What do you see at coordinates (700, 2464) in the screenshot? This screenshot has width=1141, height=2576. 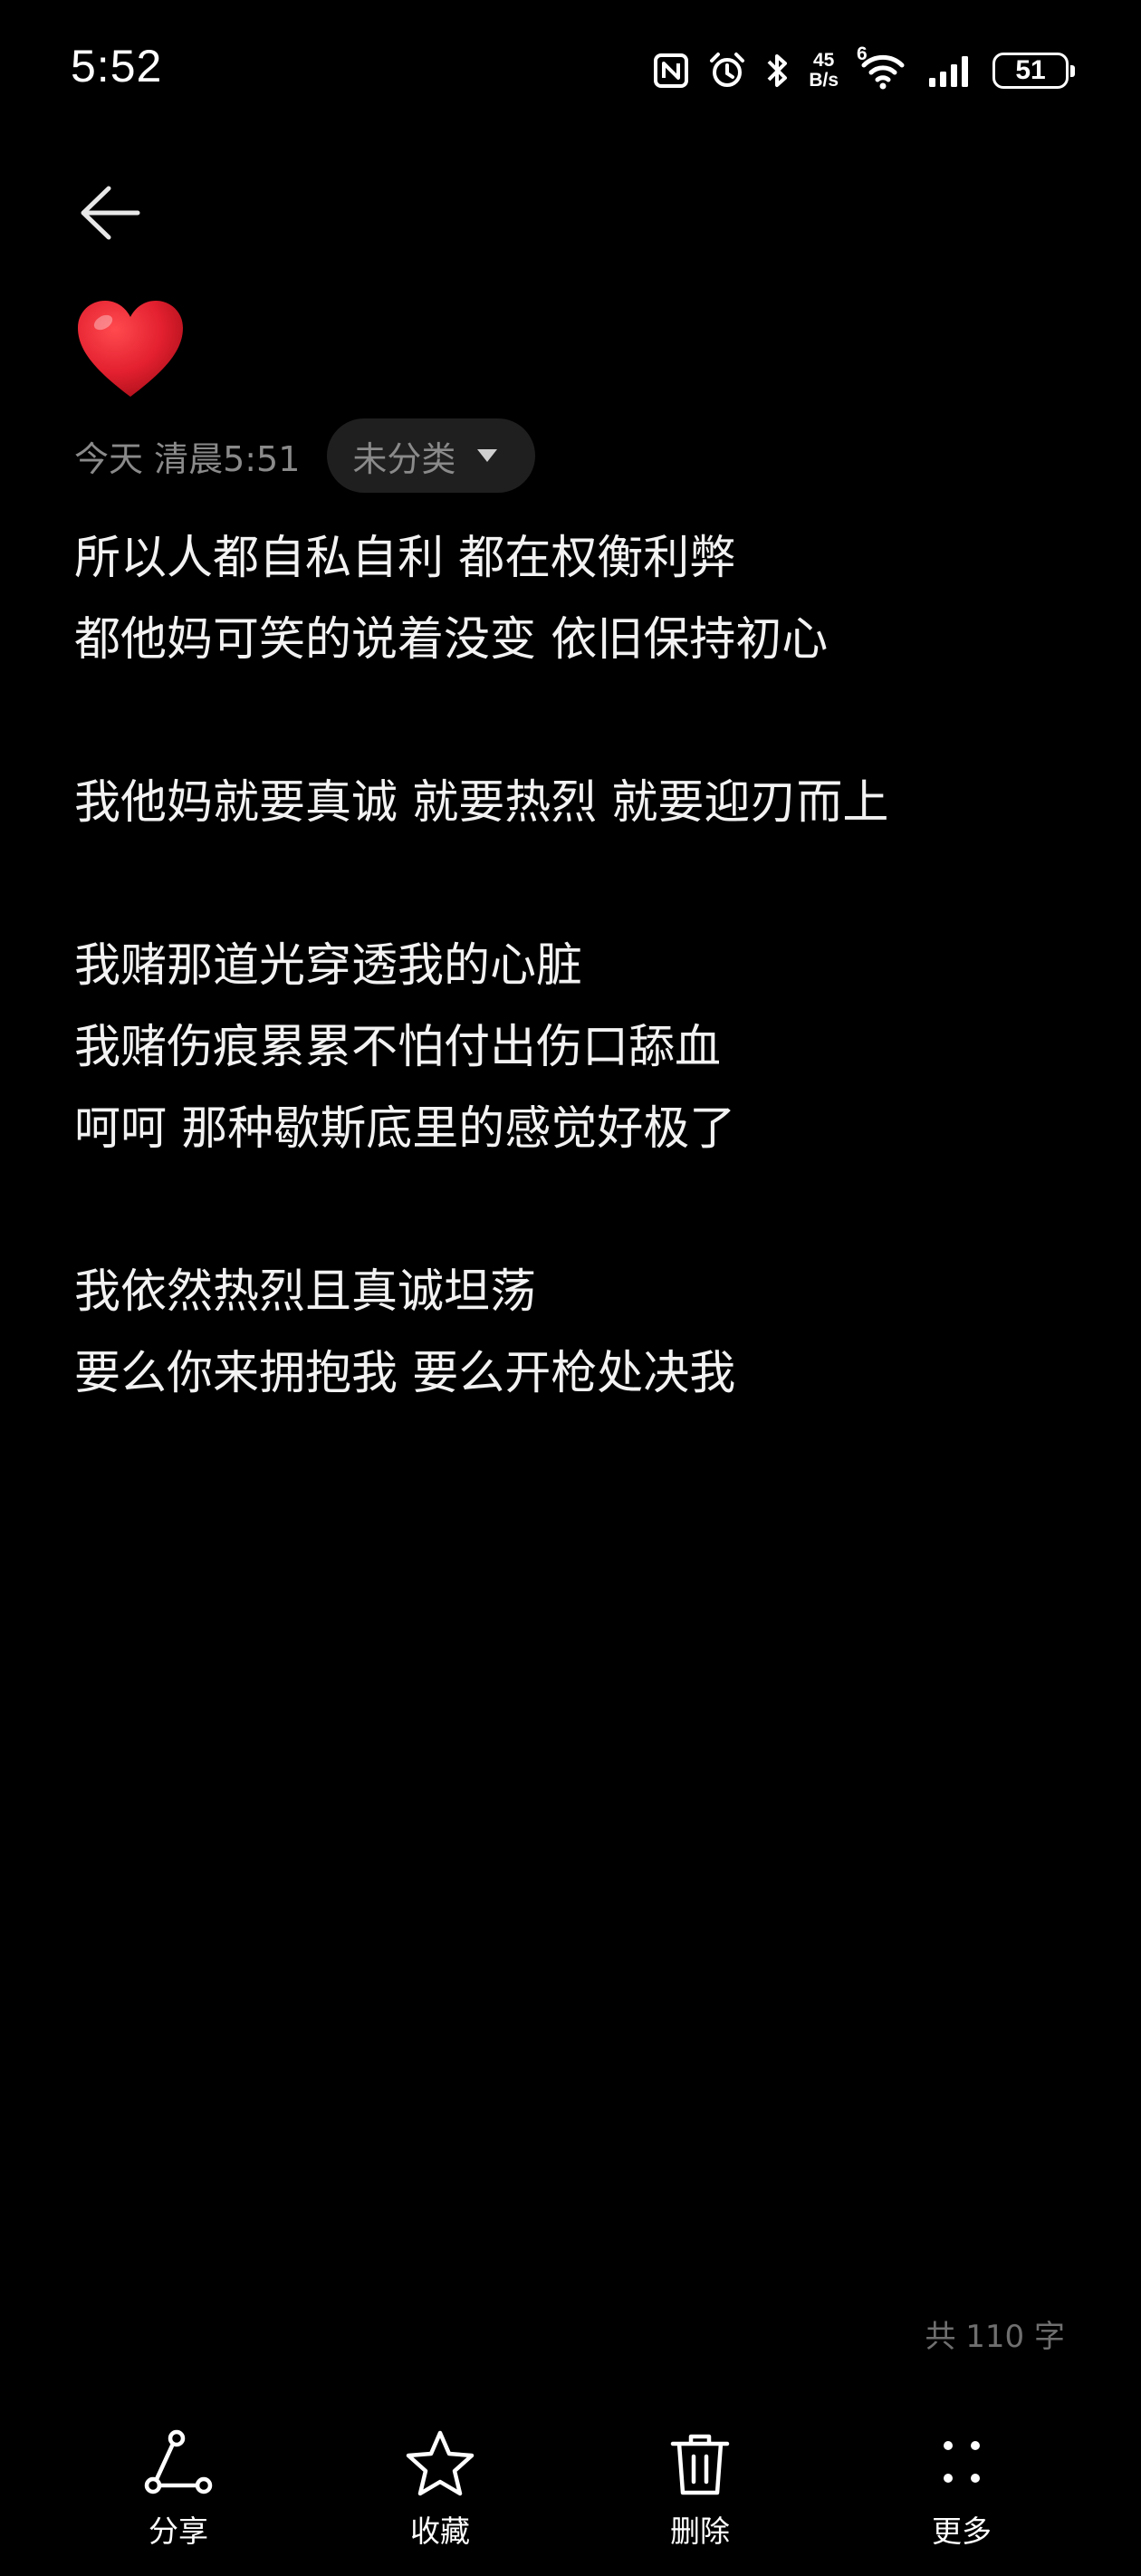 I see `trash-icon` at bounding box center [700, 2464].